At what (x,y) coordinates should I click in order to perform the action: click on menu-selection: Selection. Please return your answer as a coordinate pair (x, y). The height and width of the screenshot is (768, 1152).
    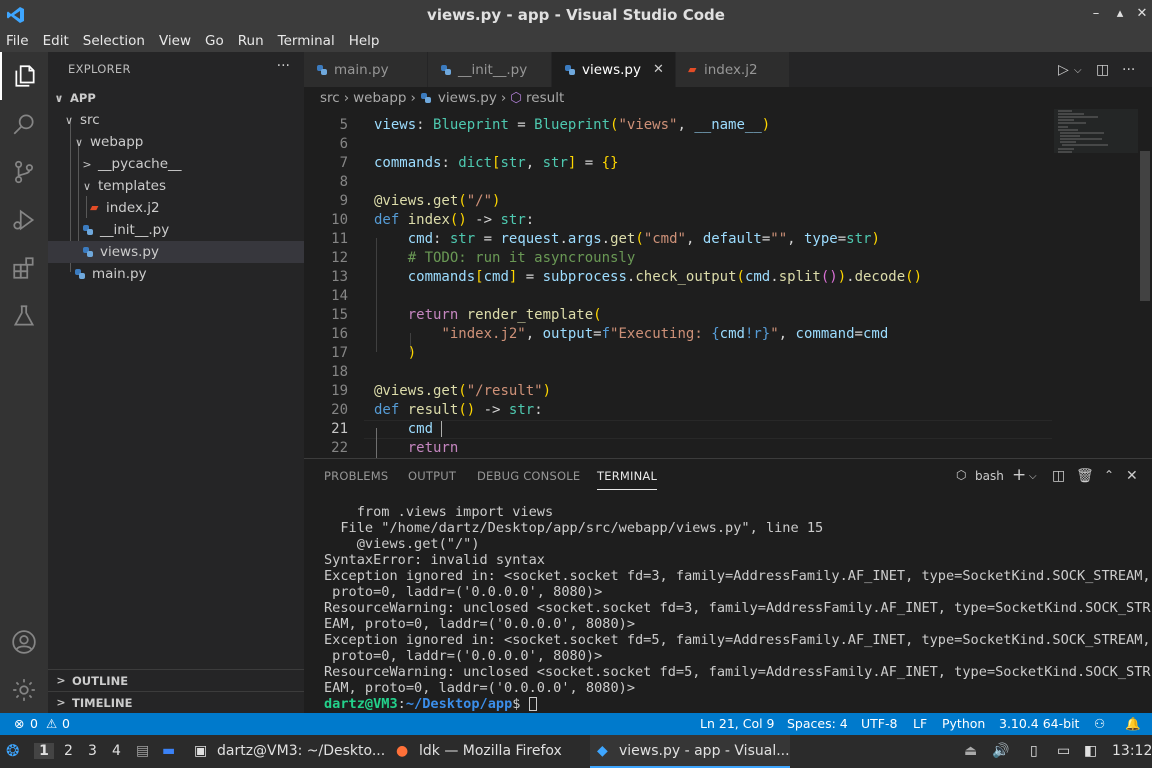
    Looking at the image, I should click on (114, 41).